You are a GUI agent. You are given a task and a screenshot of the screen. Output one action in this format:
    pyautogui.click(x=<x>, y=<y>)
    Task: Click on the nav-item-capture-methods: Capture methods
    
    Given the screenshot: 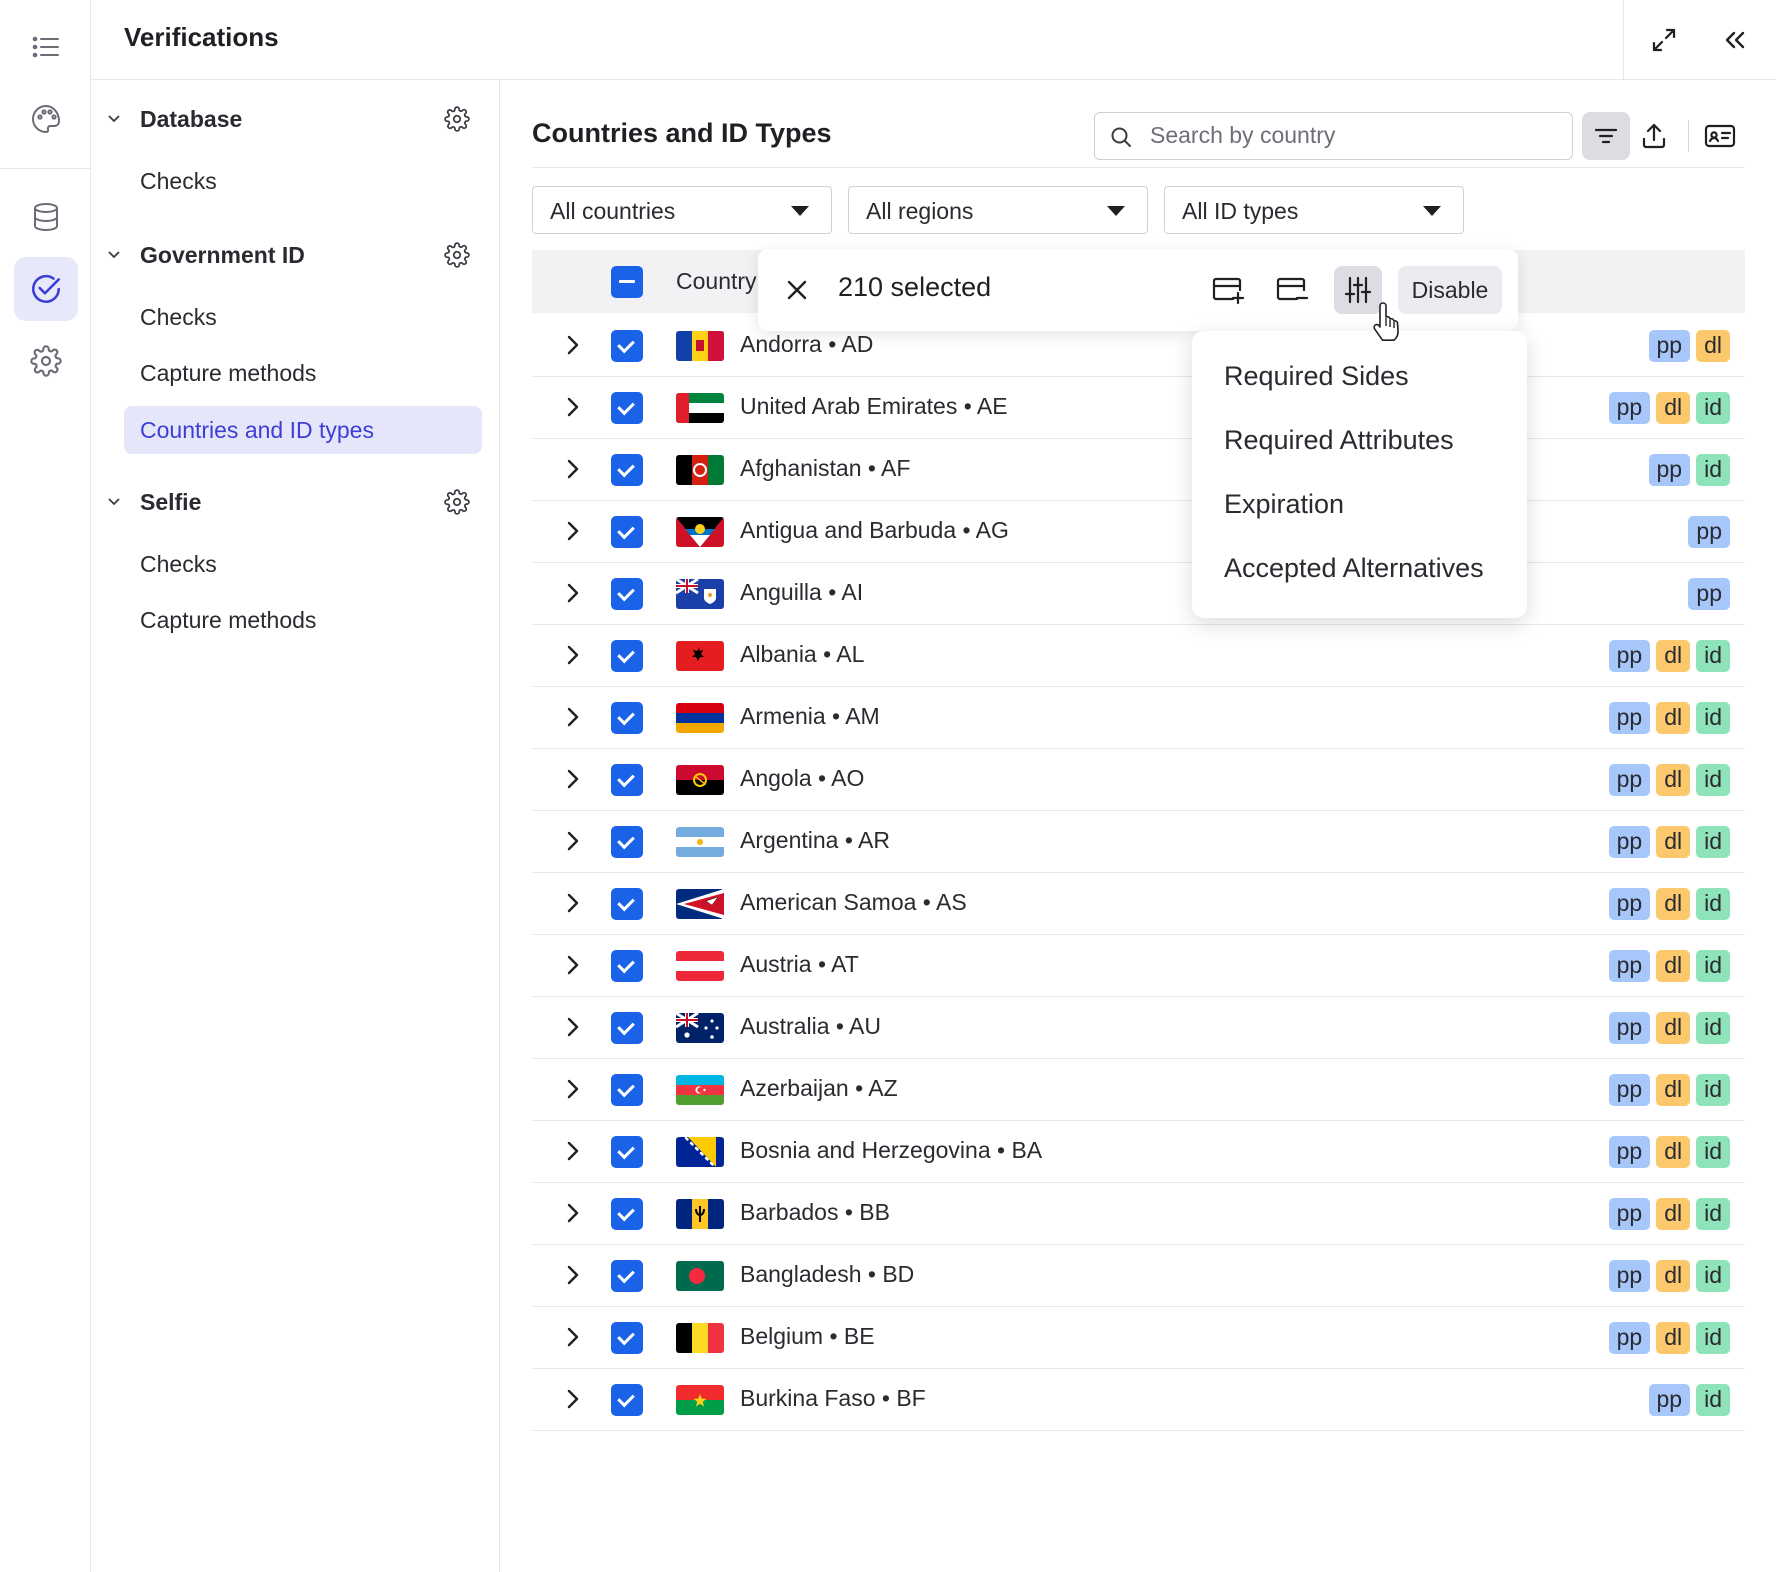 What is the action you would take?
    pyautogui.click(x=303, y=373)
    